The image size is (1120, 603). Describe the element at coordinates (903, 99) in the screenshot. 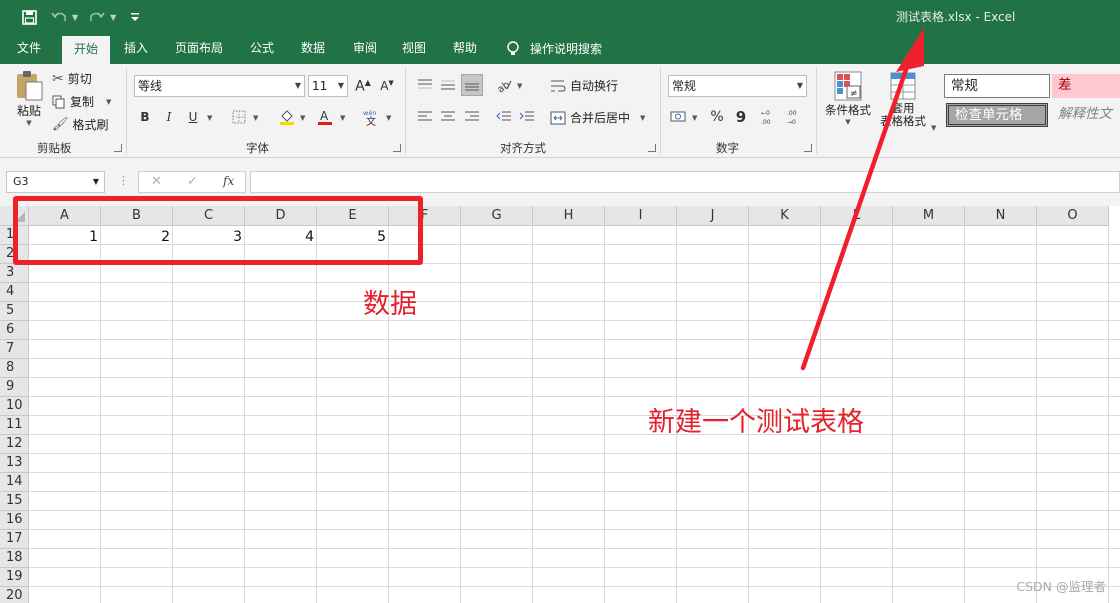

I see `format-as-table-button: 套用 表格格式` at that location.